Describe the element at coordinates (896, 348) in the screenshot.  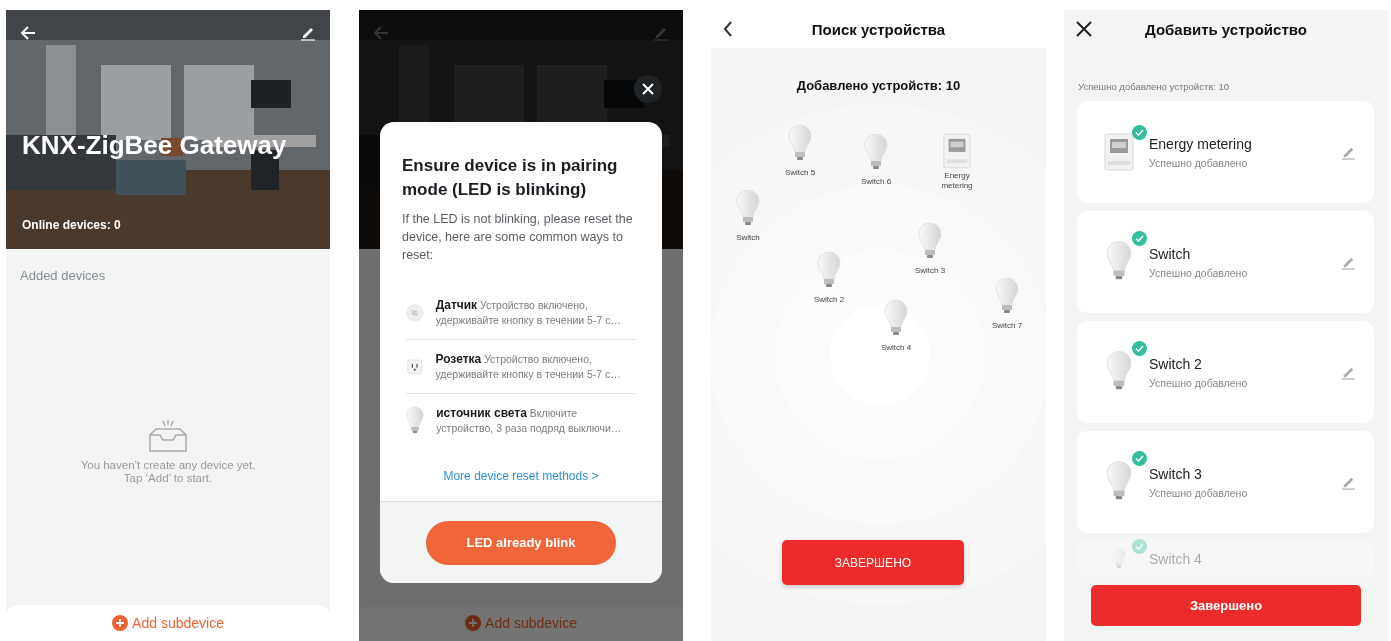
I see `device-label: Switch 4` at that location.